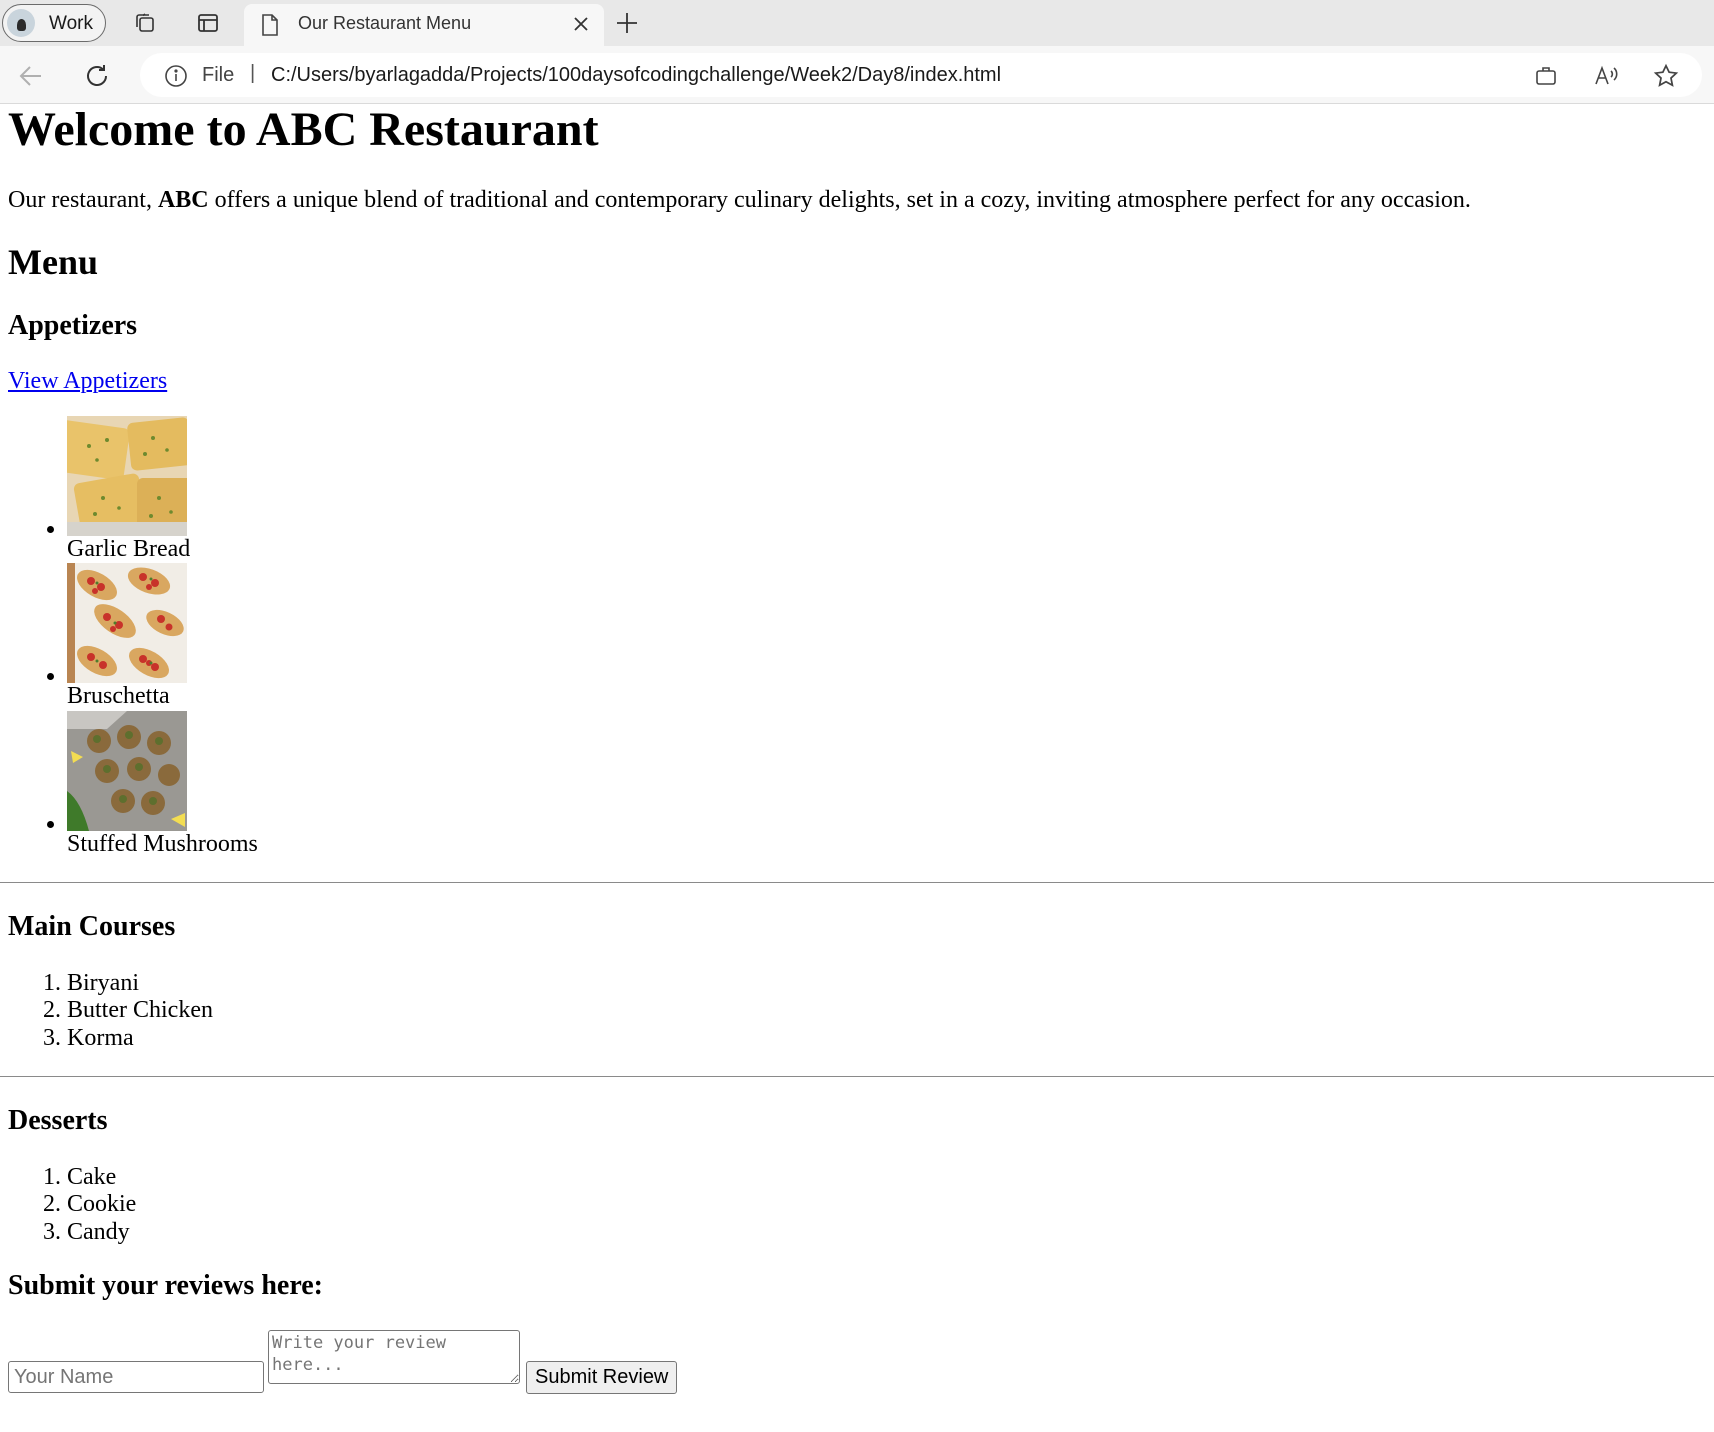 The image size is (1714, 1432). I want to click on list-item: Bruschetta, so click(886, 637).